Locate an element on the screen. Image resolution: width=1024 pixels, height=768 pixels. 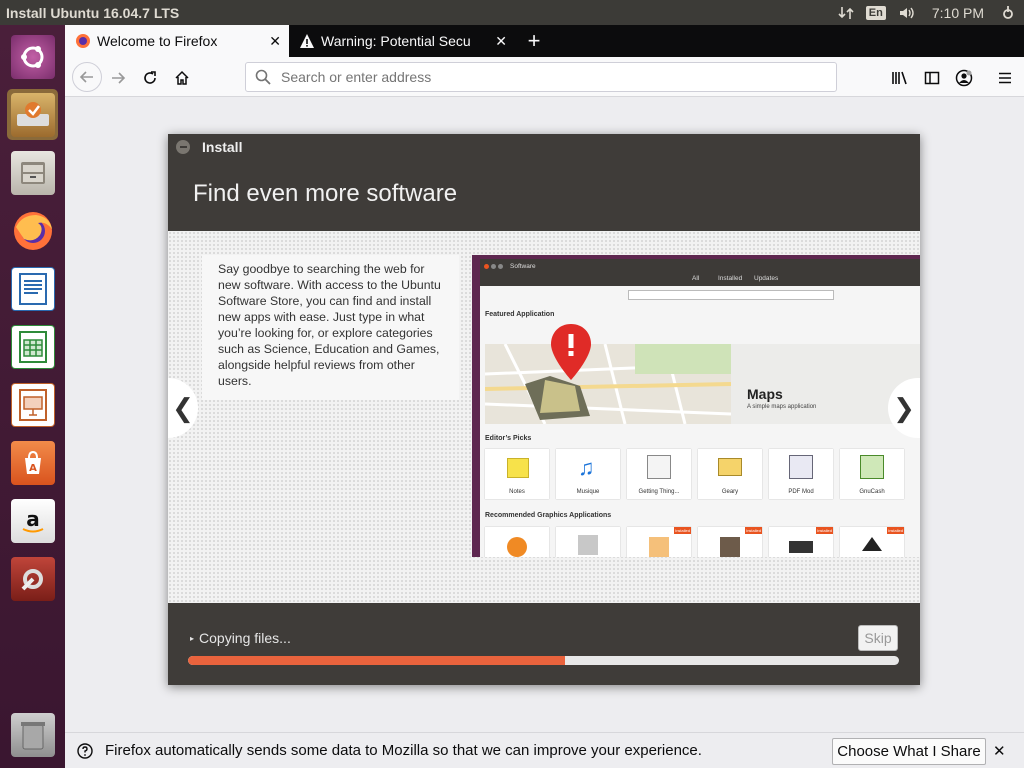
keyboard-layout-indicator: En is located at coordinates (875, 12).